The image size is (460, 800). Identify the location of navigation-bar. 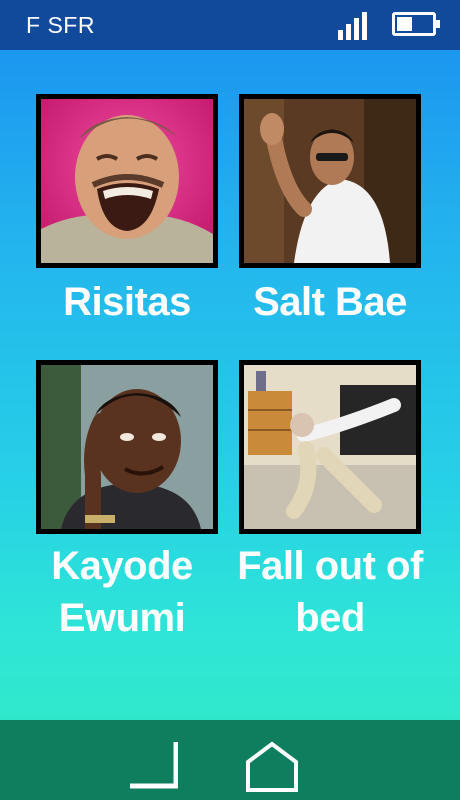
(230, 760).